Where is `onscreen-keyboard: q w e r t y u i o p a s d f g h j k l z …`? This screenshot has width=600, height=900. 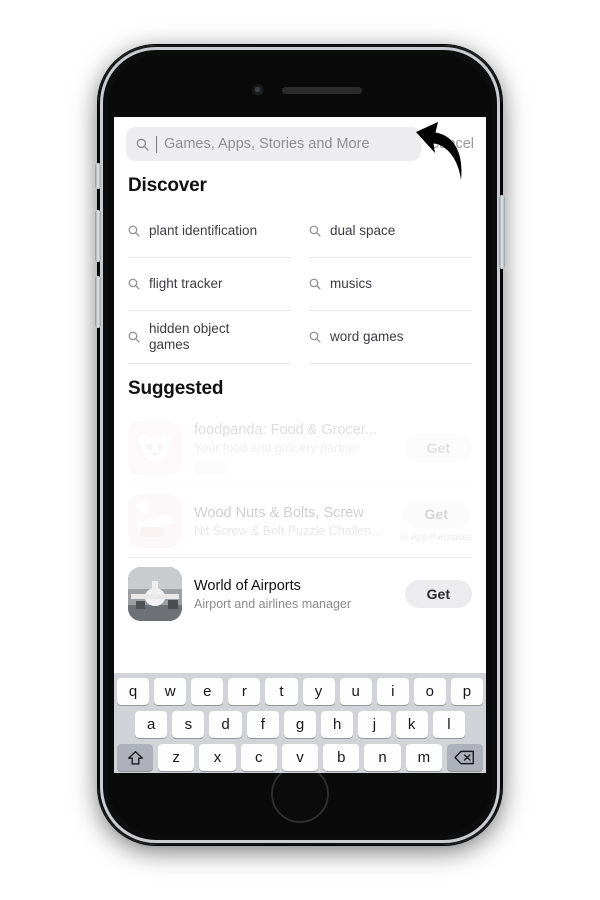
onscreen-keyboard: q w e r t y u i o p a s d f g h j k l z … is located at coordinates (300, 723).